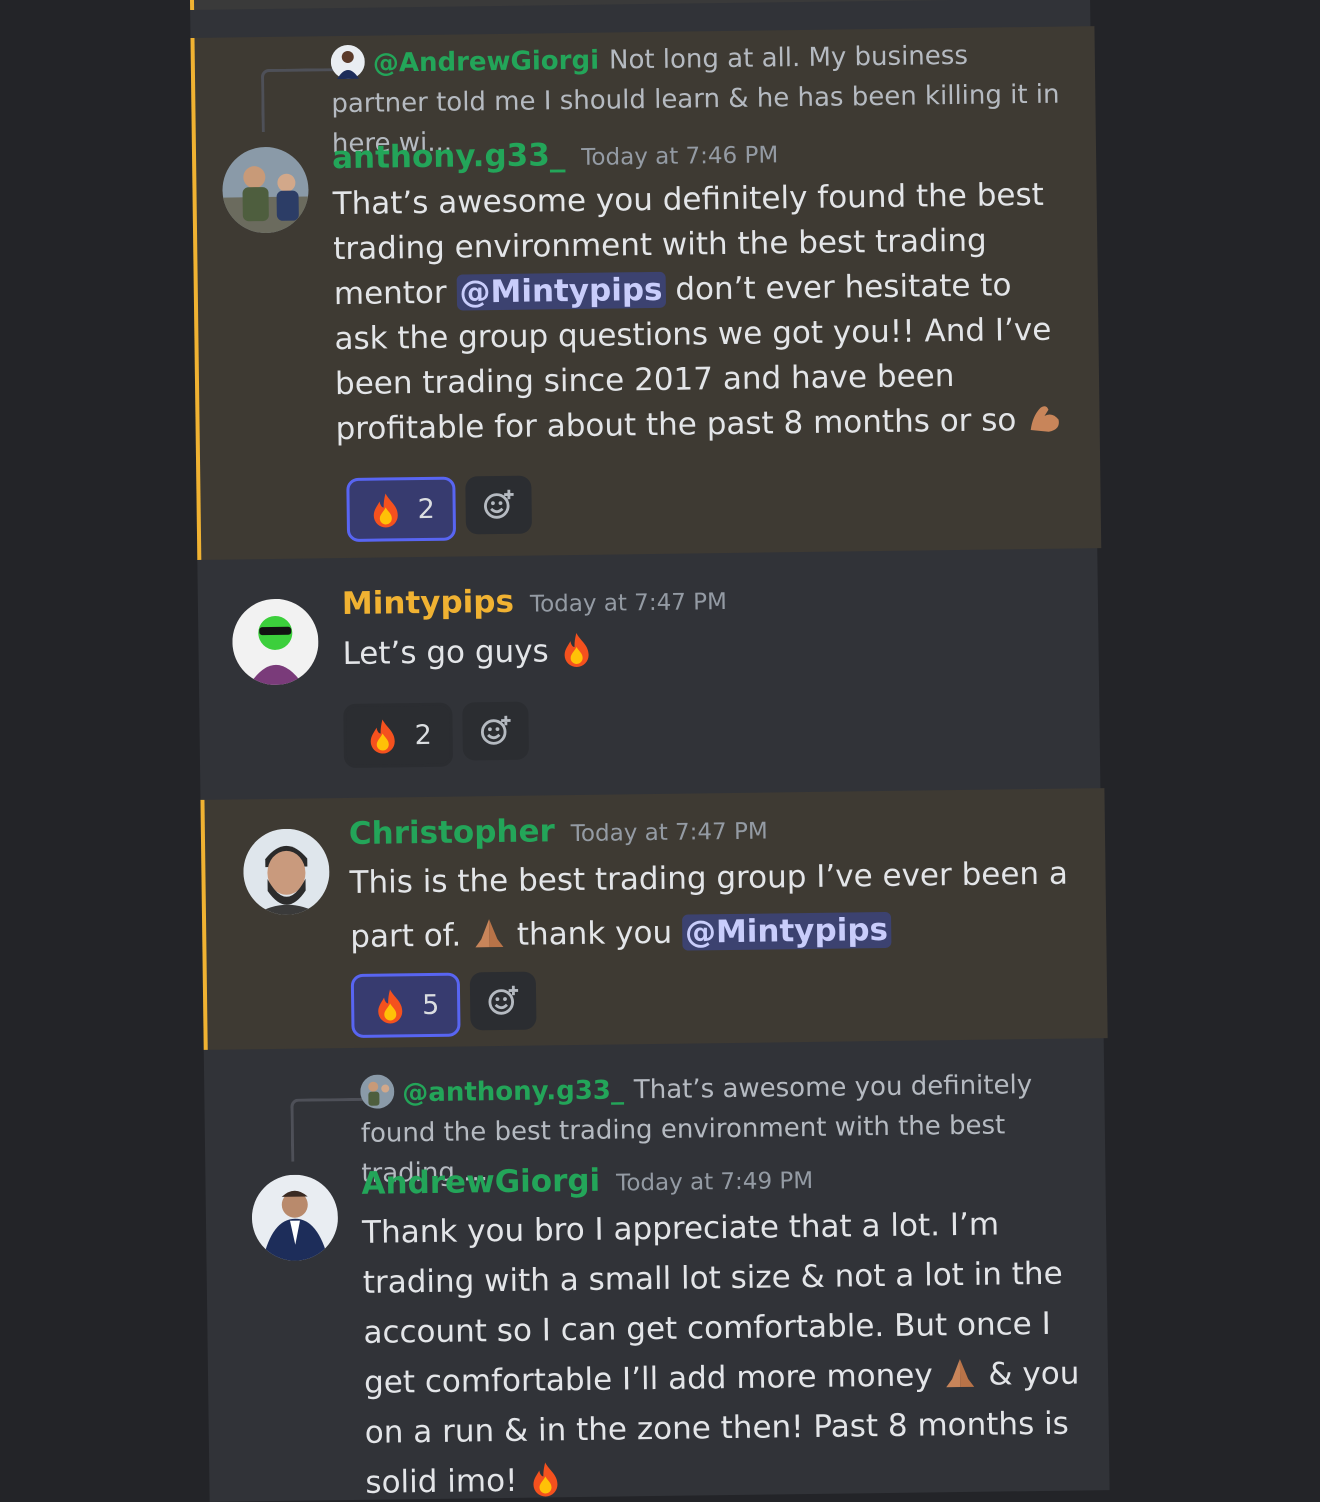 This screenshot has width=1320, height=1502. What do you see at coordinates (1044, 419) in the screenshot?
I see `flexed-biceps-icon` at bounding box center [1044, 419].